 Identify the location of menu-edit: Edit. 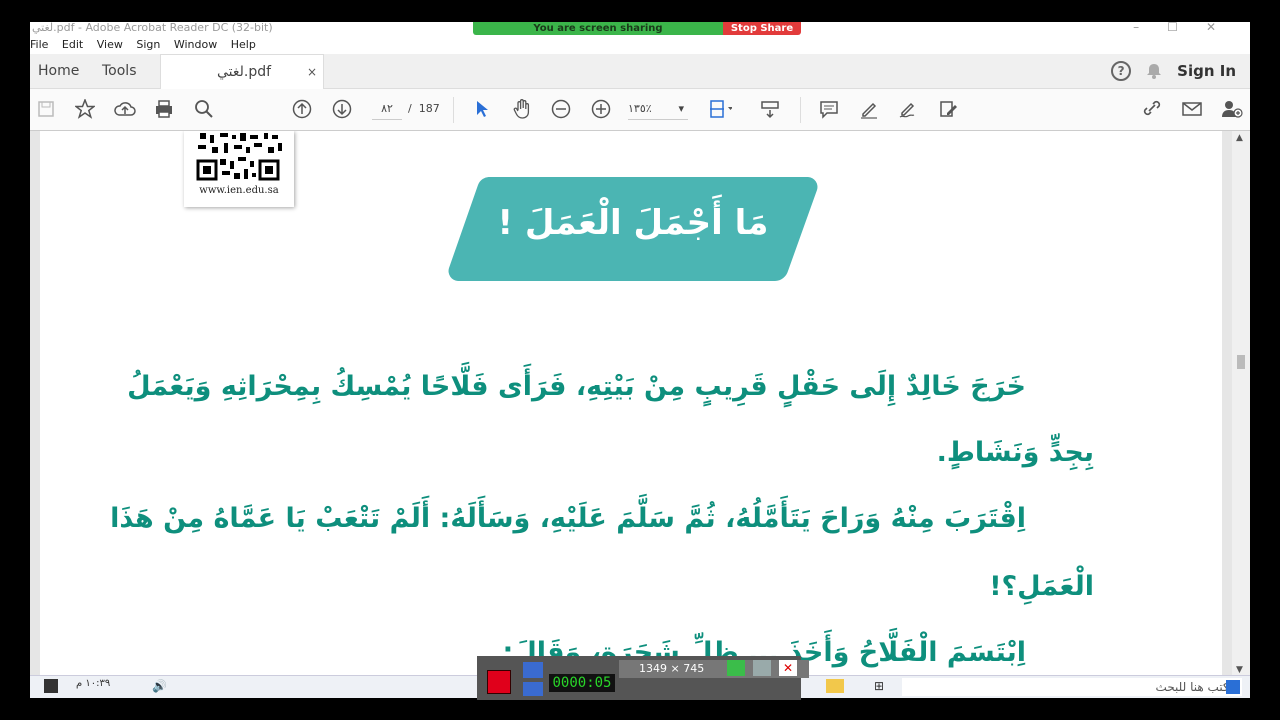
(72, 44).